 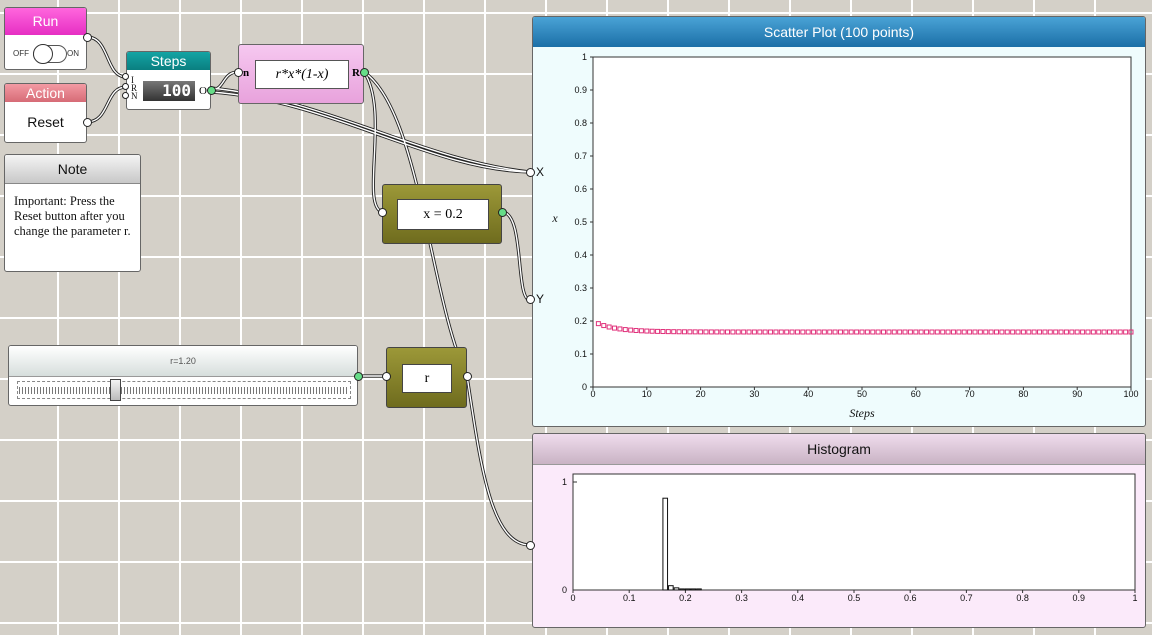 What do you see at coordinates (1077, 394) in the screenshot?
I see `x-tick-label: 90` at bounding box center [1077, 394].